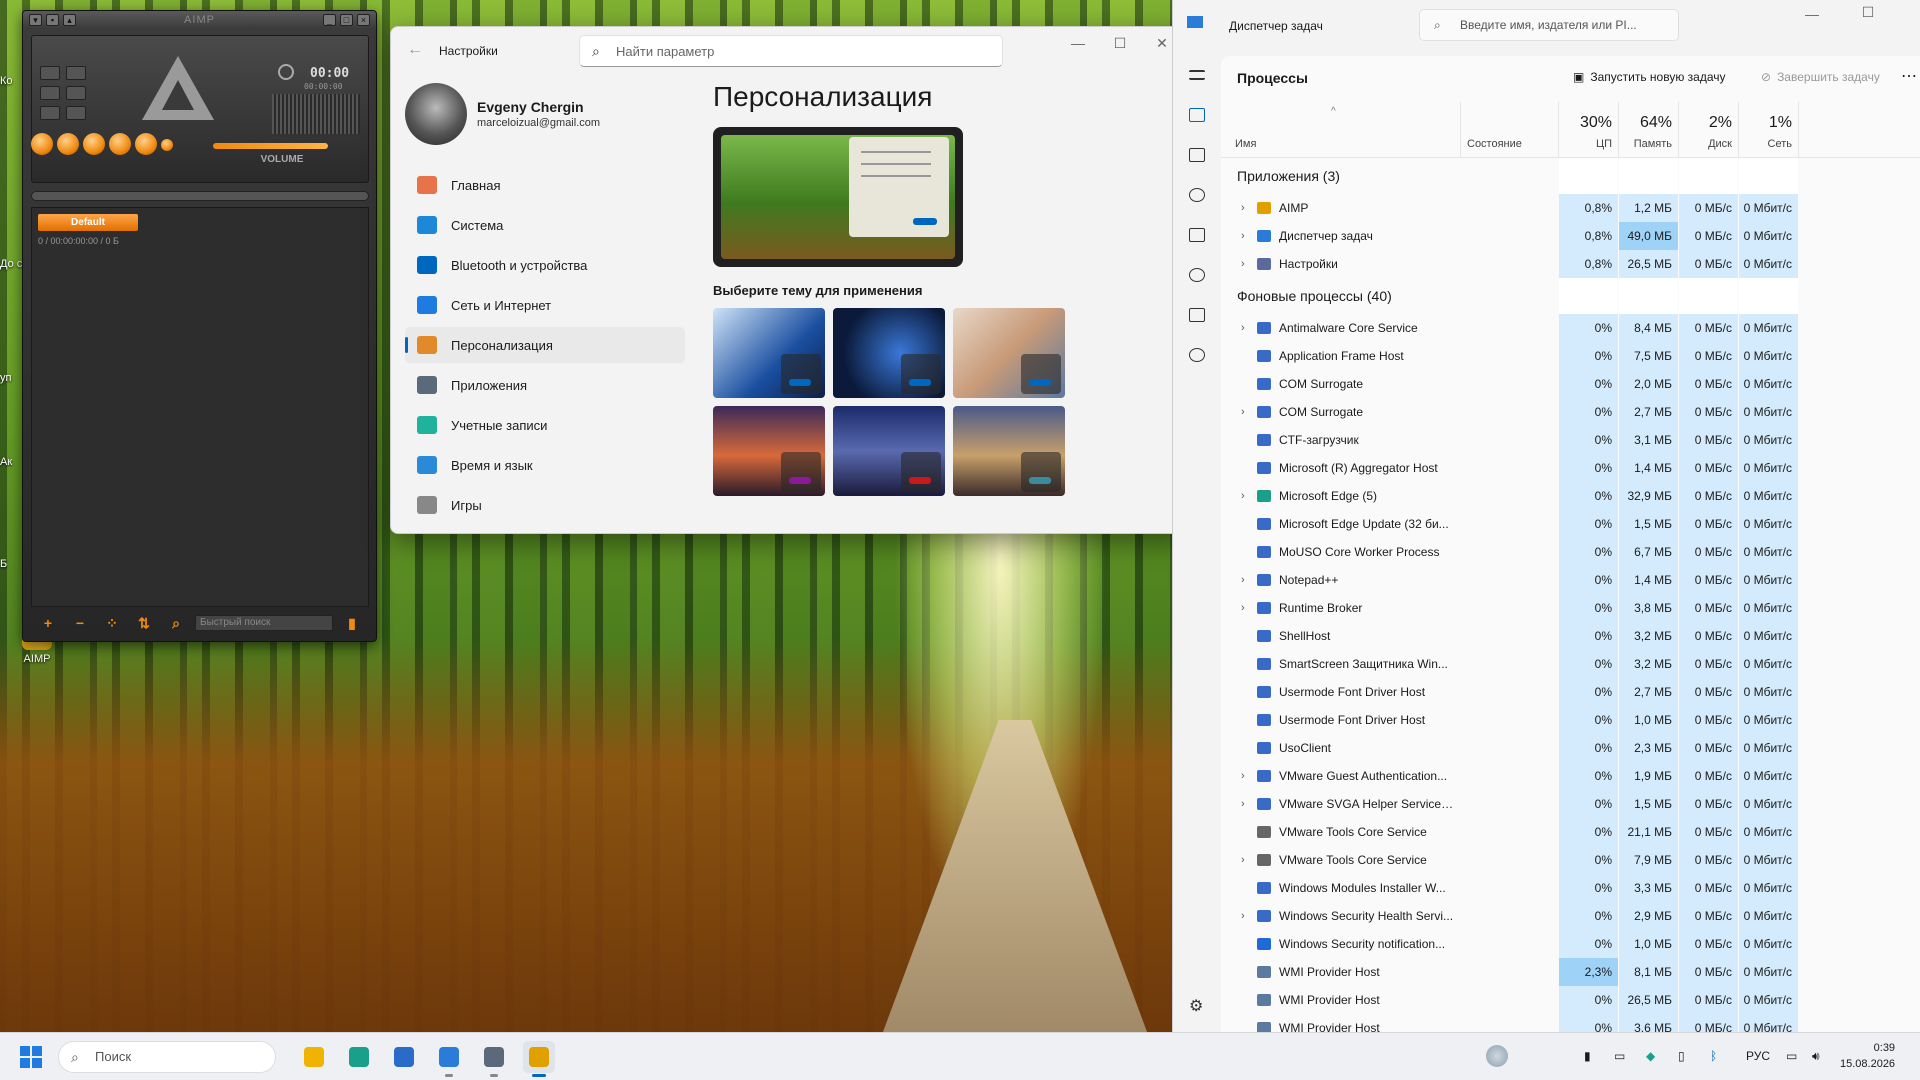 Image resolution: width=1920 pixels, height=1080 pixels. I want to click on nav-item: Персонализация, so click(545, 345).